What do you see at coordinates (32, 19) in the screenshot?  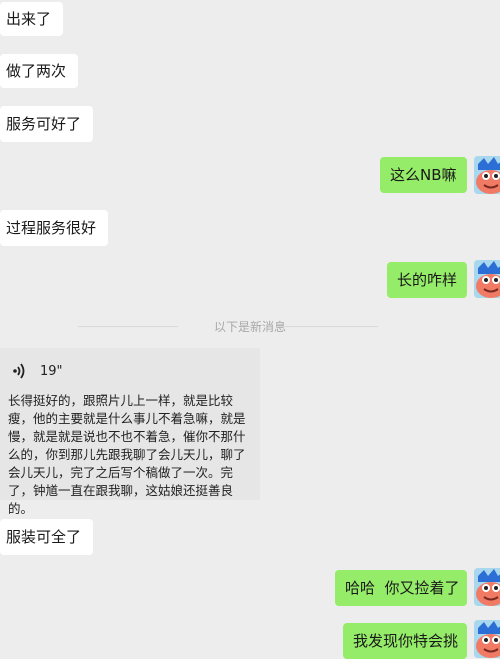 I see `incoming-message-bubble: 出来了` at bounding box center [32, 19].